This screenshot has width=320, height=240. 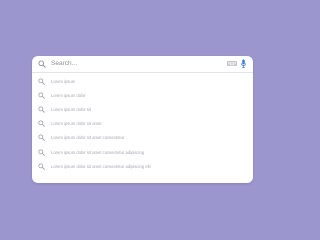 I want to click on suggestion-item: Lorem ipsum dolor sit amet, so click(x=142, y=124).